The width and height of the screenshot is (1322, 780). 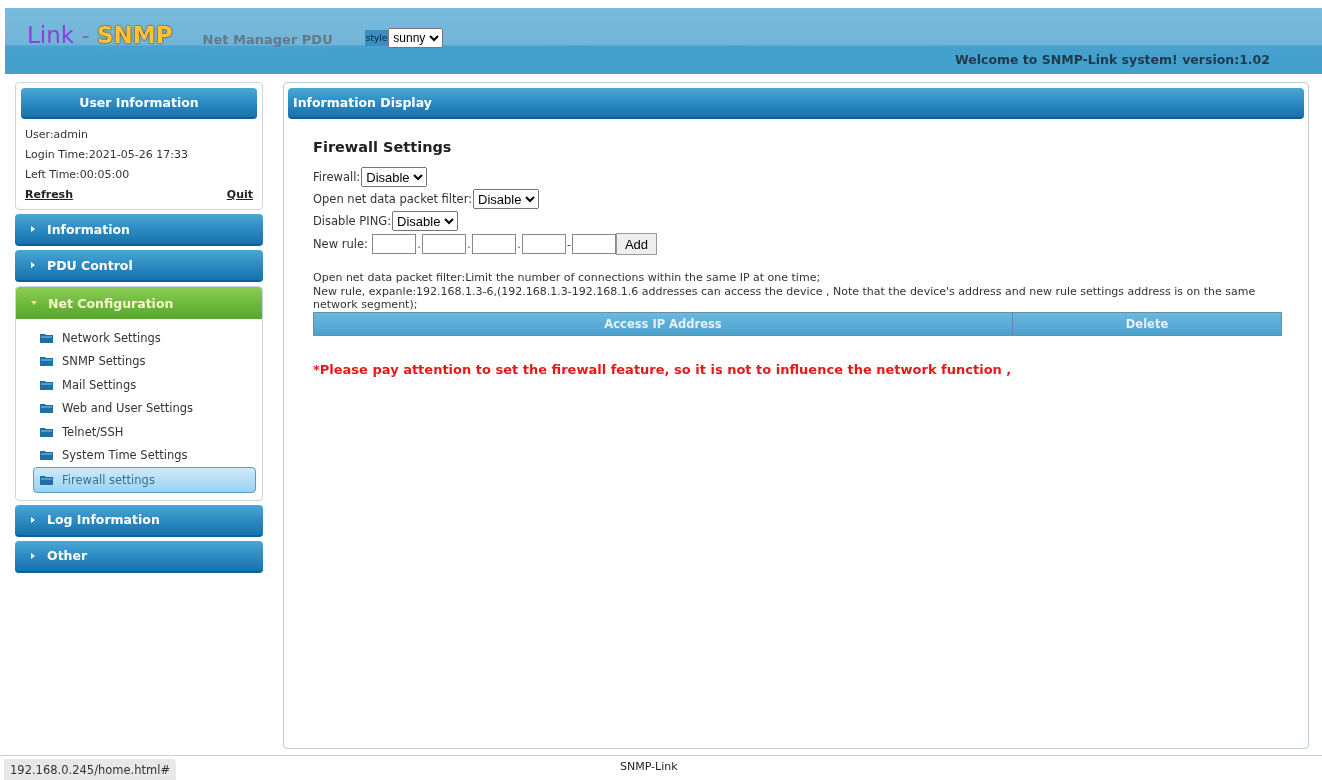 What do you see at coordinates (340, 244) in the screenshot?
I see `field-label: New rule:` at bounding box center [340, 244].